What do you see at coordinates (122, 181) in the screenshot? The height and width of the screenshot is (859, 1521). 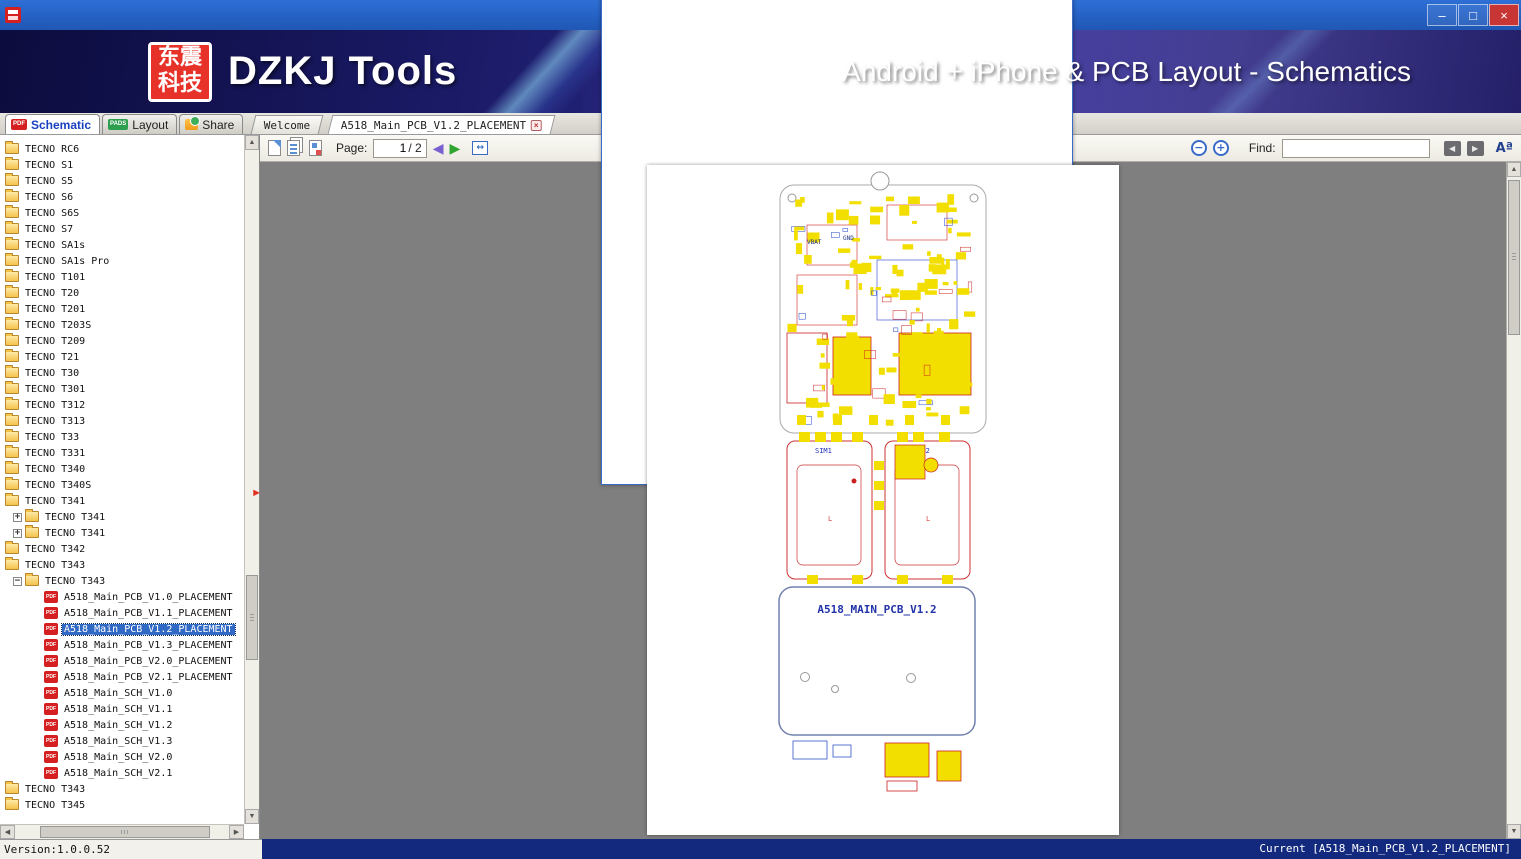 I see `tree-item: TECNO S5` at bounding box center [122, 181].